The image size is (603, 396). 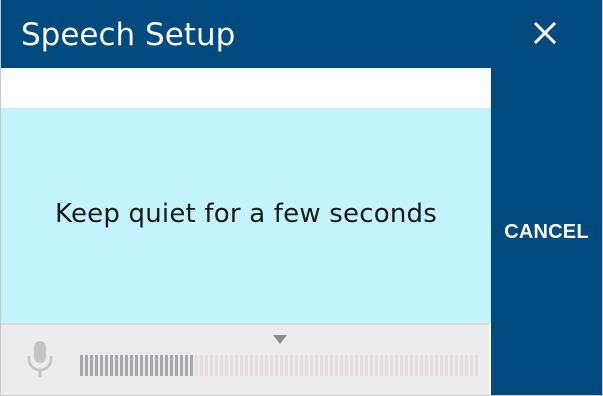 I want to click on instruction-message: Keep quiet for a few seconds, so click(x=246, y=213).